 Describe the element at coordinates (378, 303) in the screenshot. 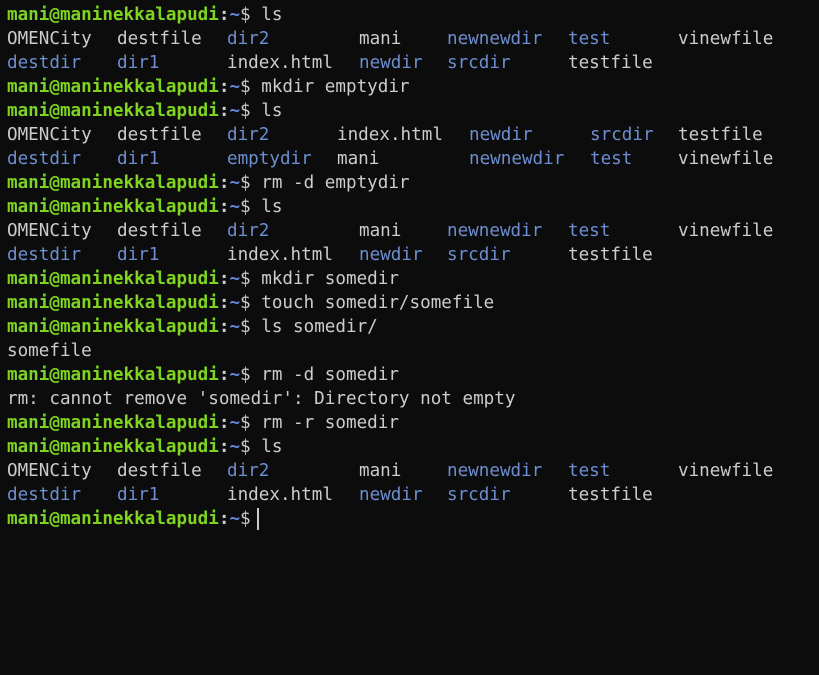

I see `command-text: touch somedir/somefile` at that location.